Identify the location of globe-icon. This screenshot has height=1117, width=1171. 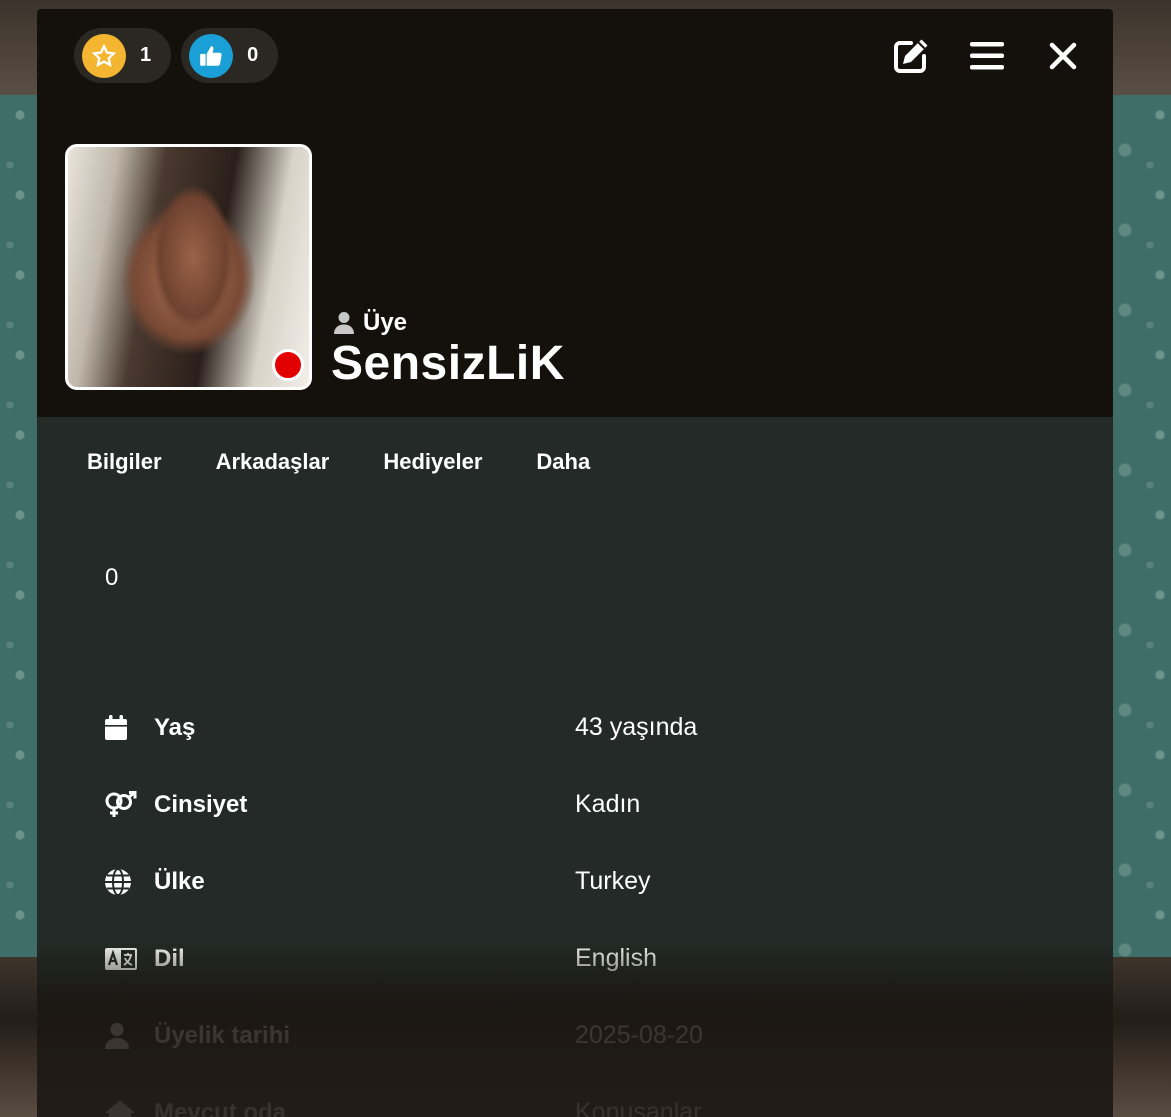
(129, 881).